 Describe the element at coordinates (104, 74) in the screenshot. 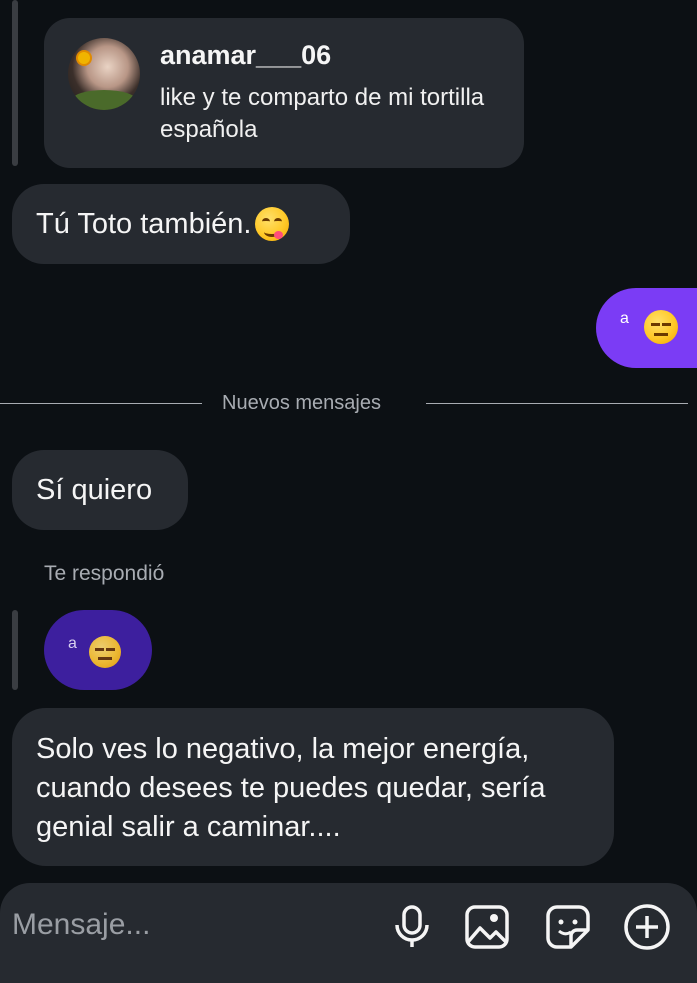

I see `avatar` at that location.